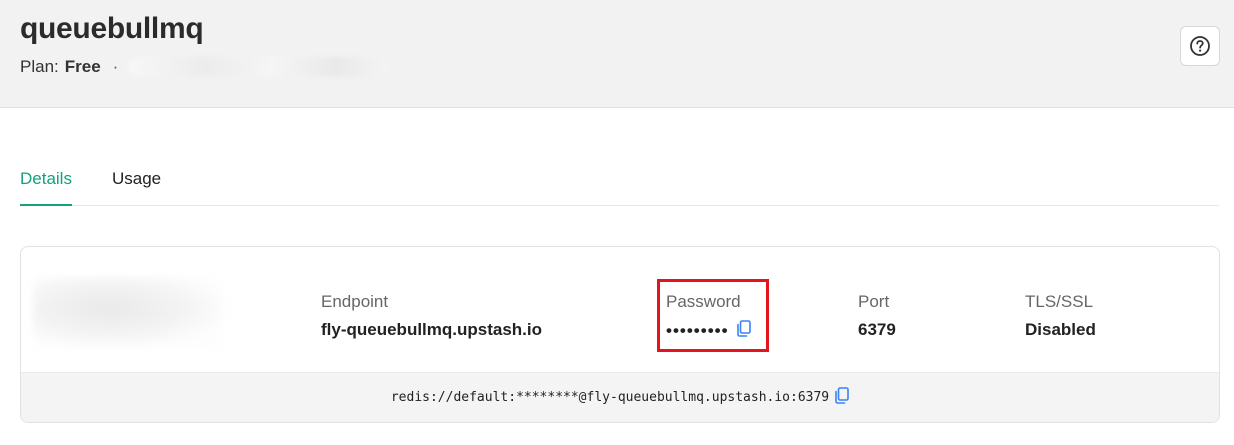 Image resolution: width=1234 pixels, height=445 pixels. What do you see at coordinates (432, 329) in the screenshot?
I see `endpoint-value: fly-queuebullmq.upstash.io` at bounding box center [432, 329].